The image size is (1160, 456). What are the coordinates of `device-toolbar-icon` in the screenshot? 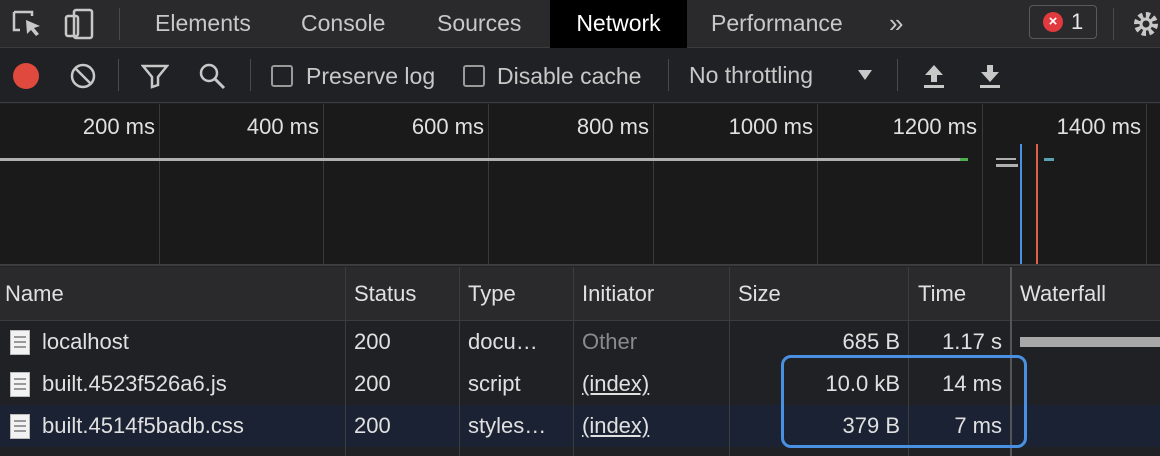 It's located at (80, 24).